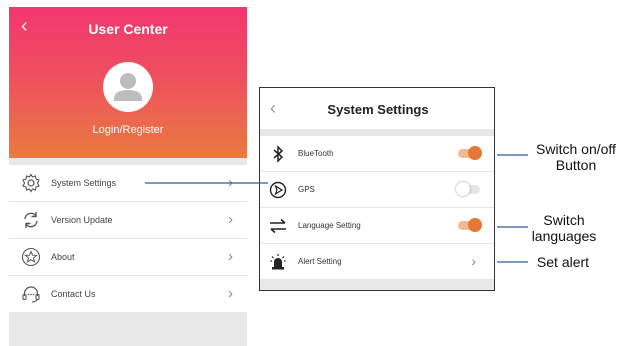  I want to click on annotation-switch-languages: Switch languages, so click(564, 228).